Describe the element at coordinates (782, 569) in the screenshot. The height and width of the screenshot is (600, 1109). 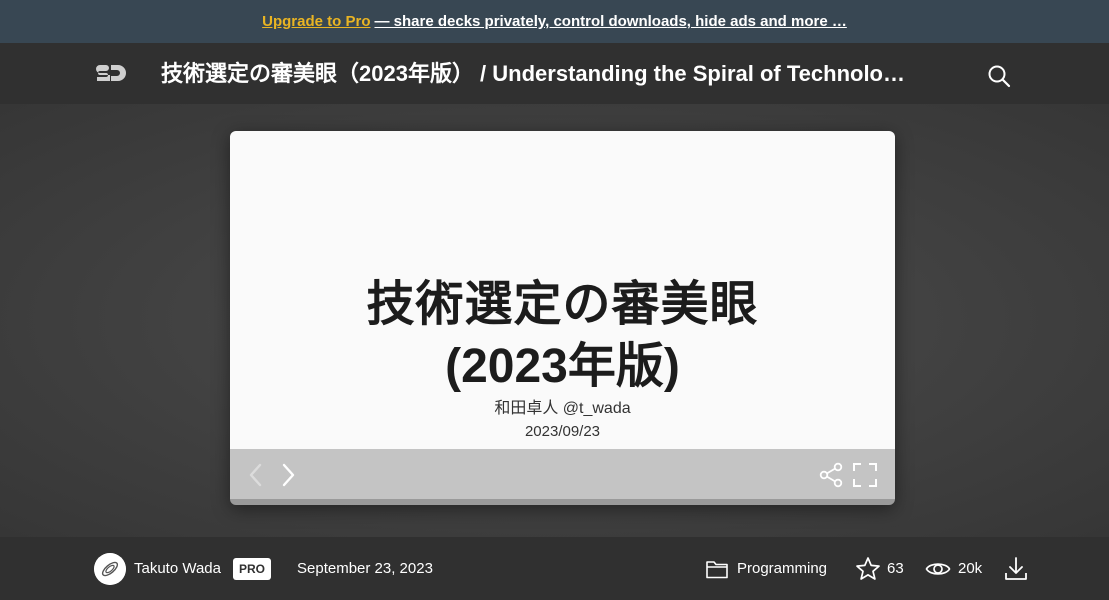
I see `category-link: Programming` at that location.